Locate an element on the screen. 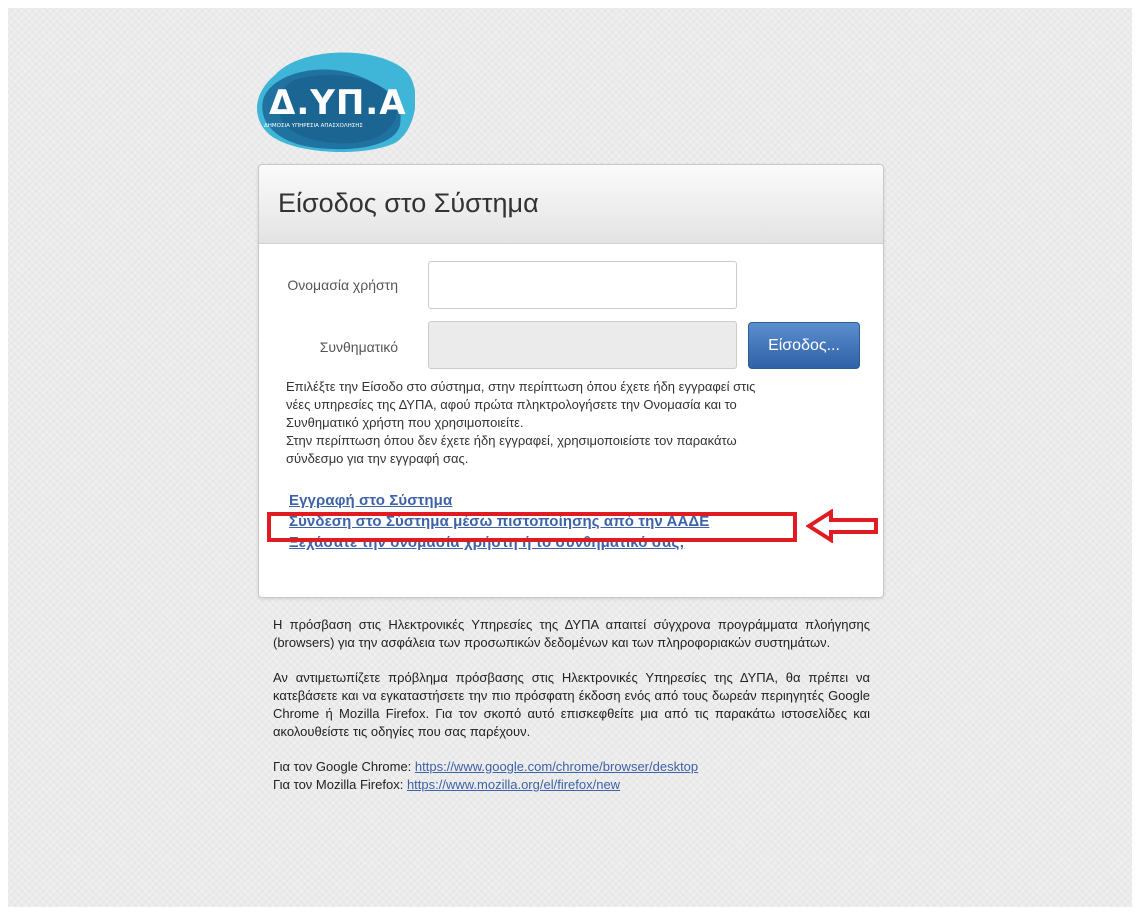 The width and height of the screenshot is (1140, 915). red-arrow-icon is located at coordinates (842, 526).